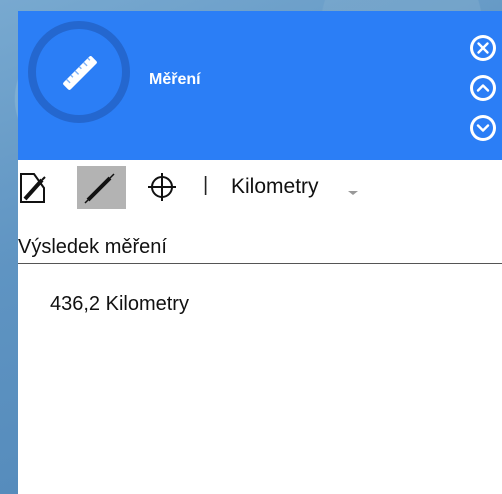 The height and width of the screenshot is (494, 502). I want to click on panel-title: Měření, so click(175, 79).